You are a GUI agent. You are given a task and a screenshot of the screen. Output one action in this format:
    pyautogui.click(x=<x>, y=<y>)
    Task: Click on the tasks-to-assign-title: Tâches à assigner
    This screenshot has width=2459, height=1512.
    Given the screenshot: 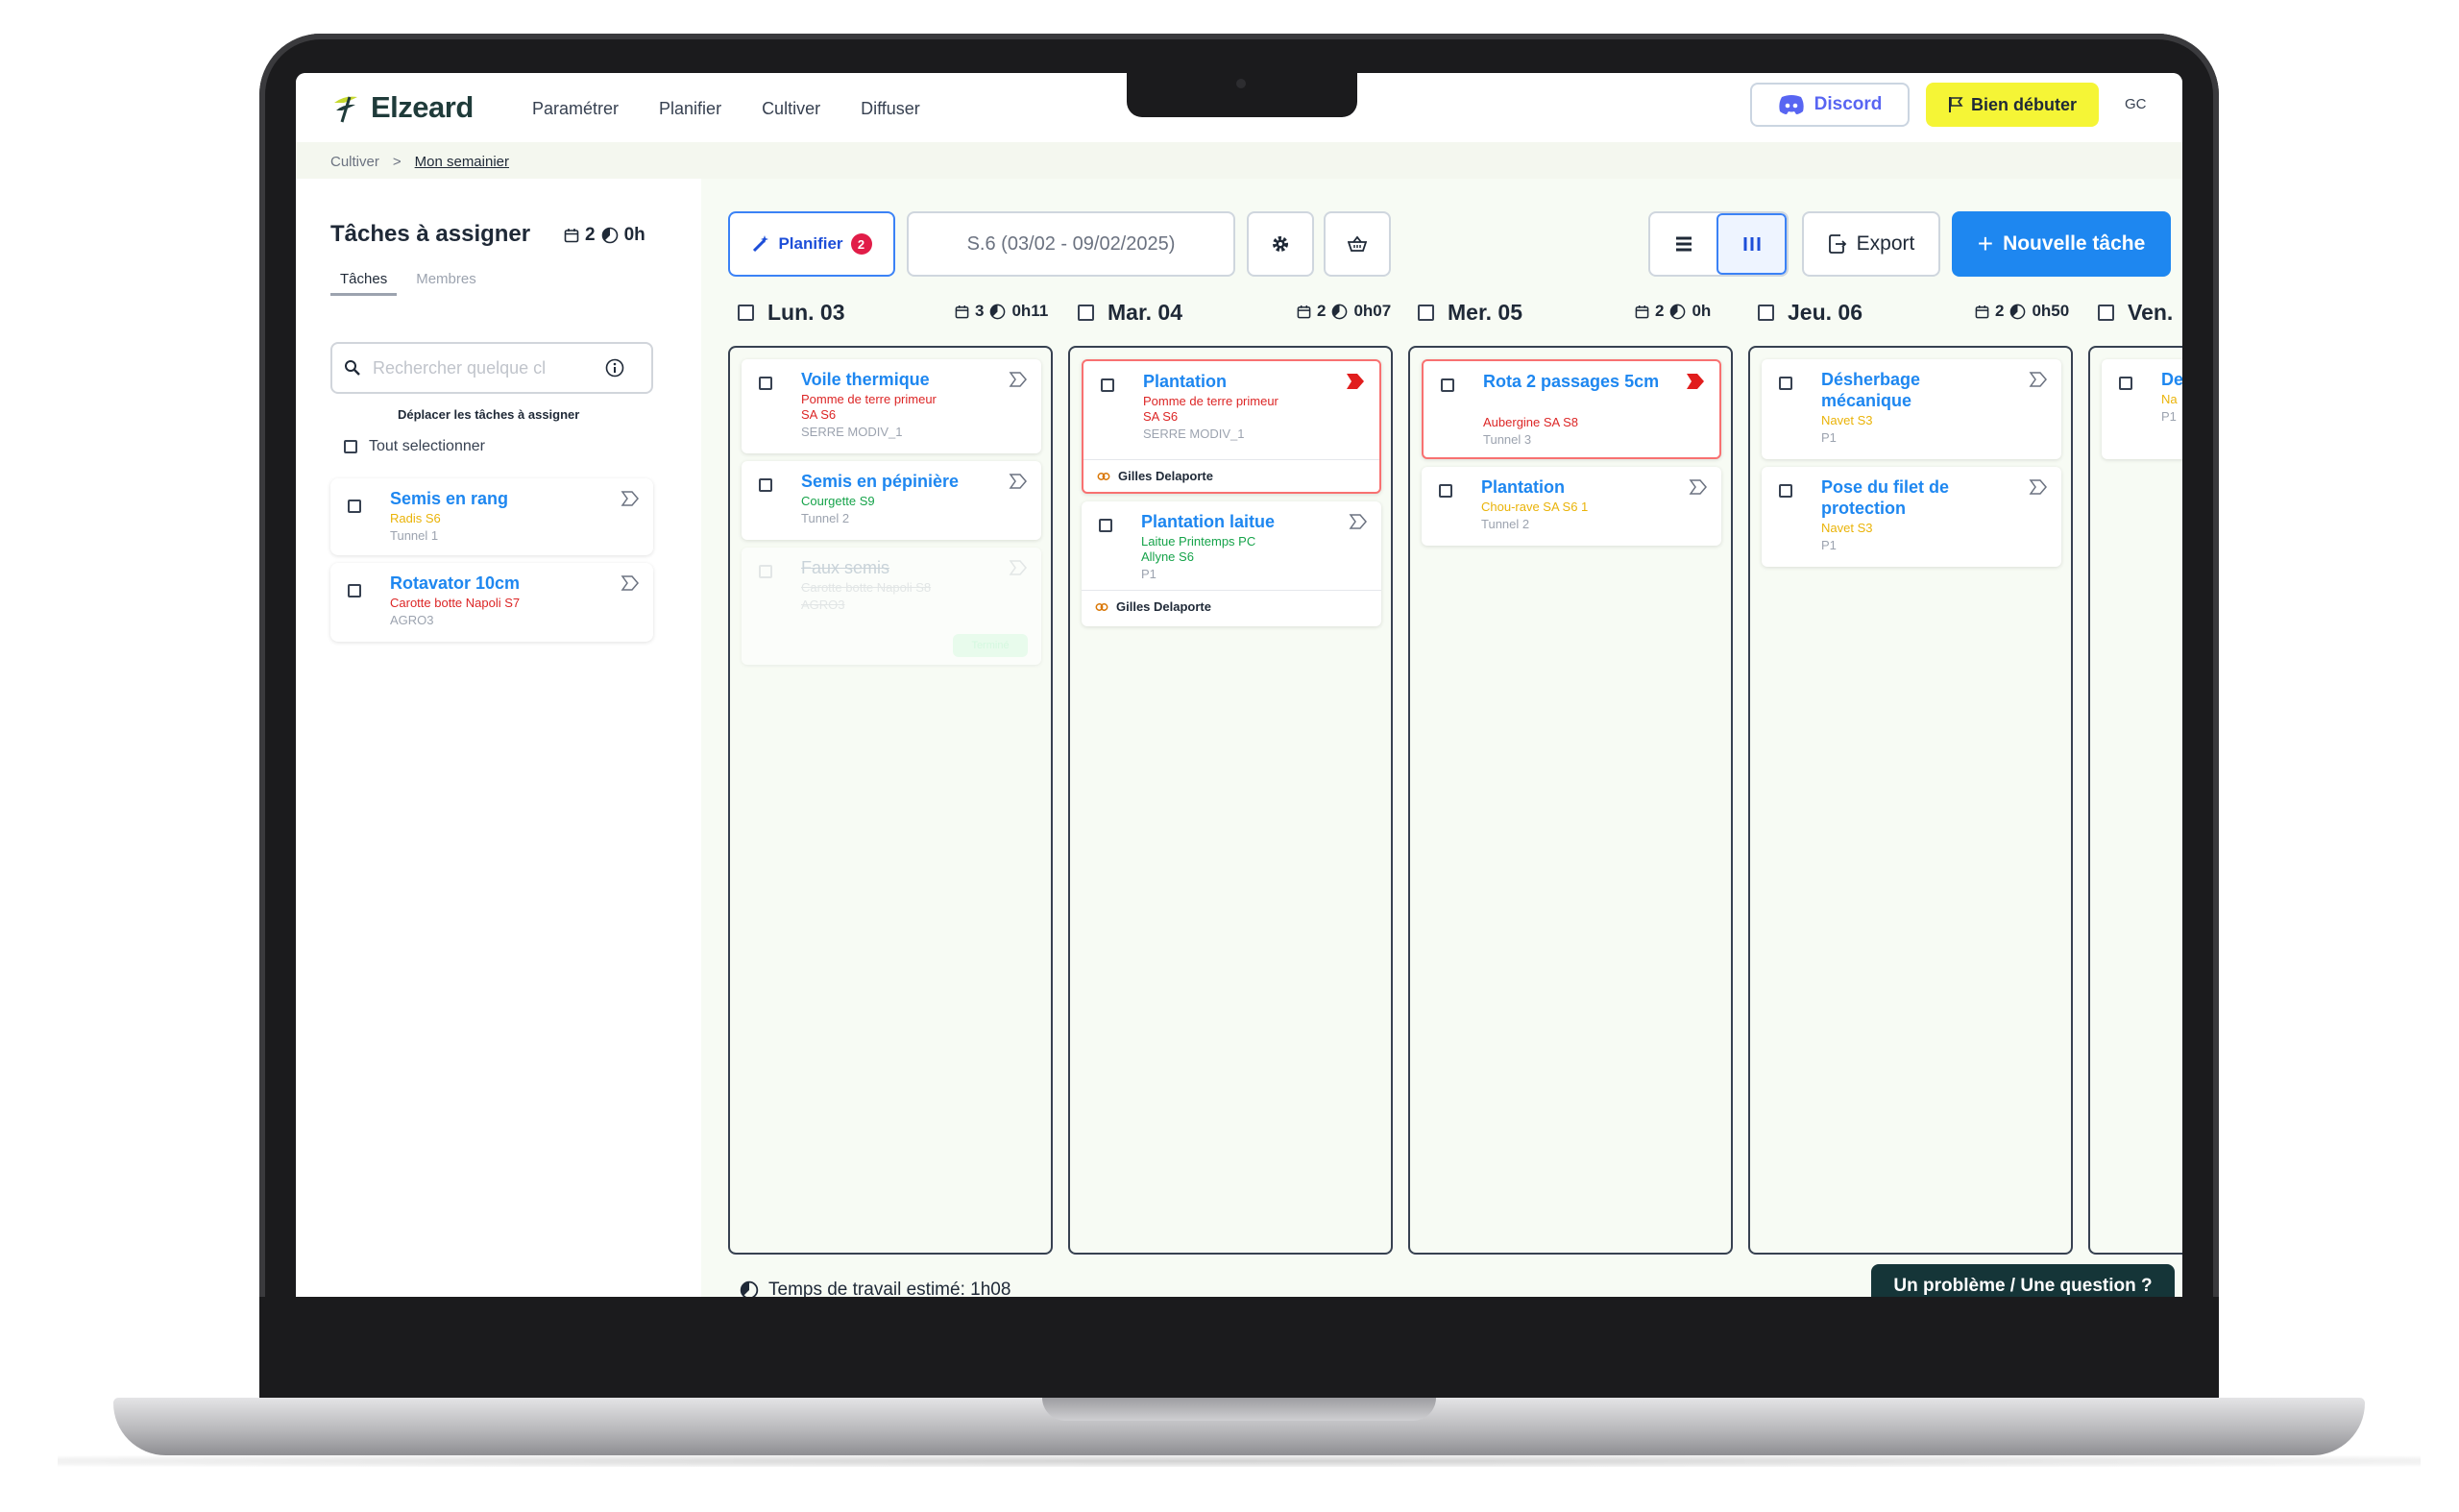 What is the action you would take?
    pyautogui.click(x=430, y=234)
    